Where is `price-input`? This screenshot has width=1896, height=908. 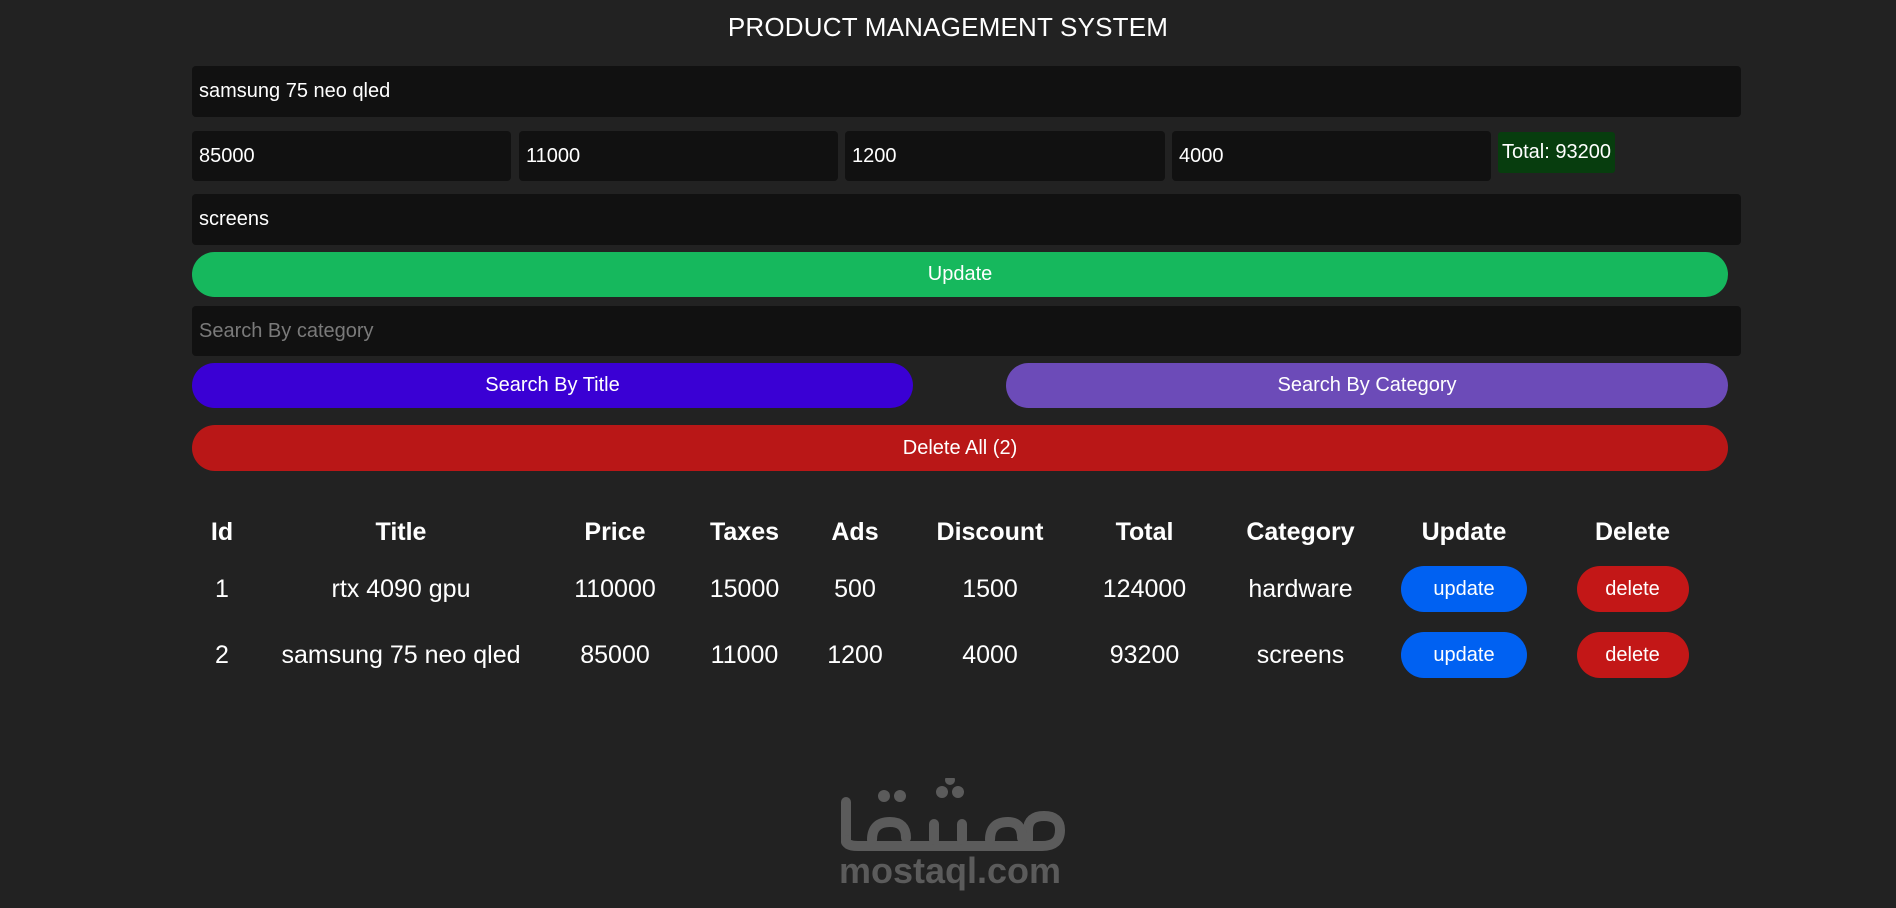
price-input is located at coordinates (351, 156).